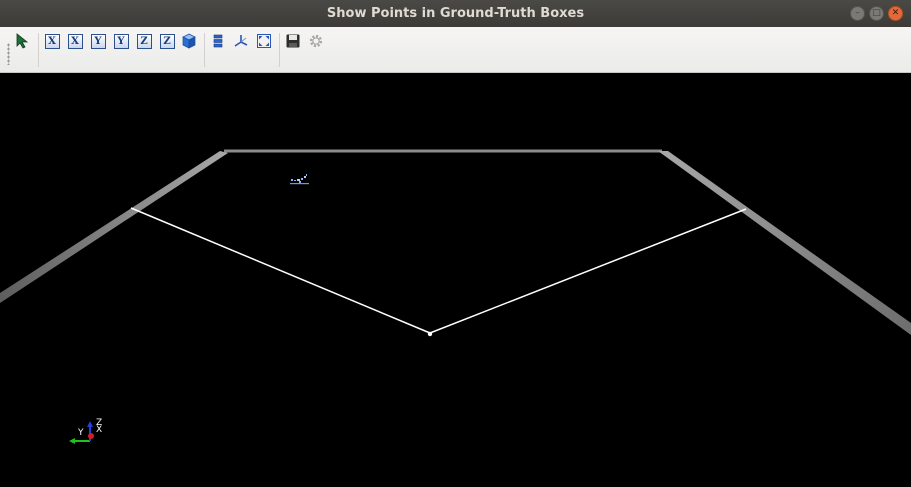 The width and height of the screenshot is (911, 487). I want to click on view-y-front-button: Y, so click(98, 41).